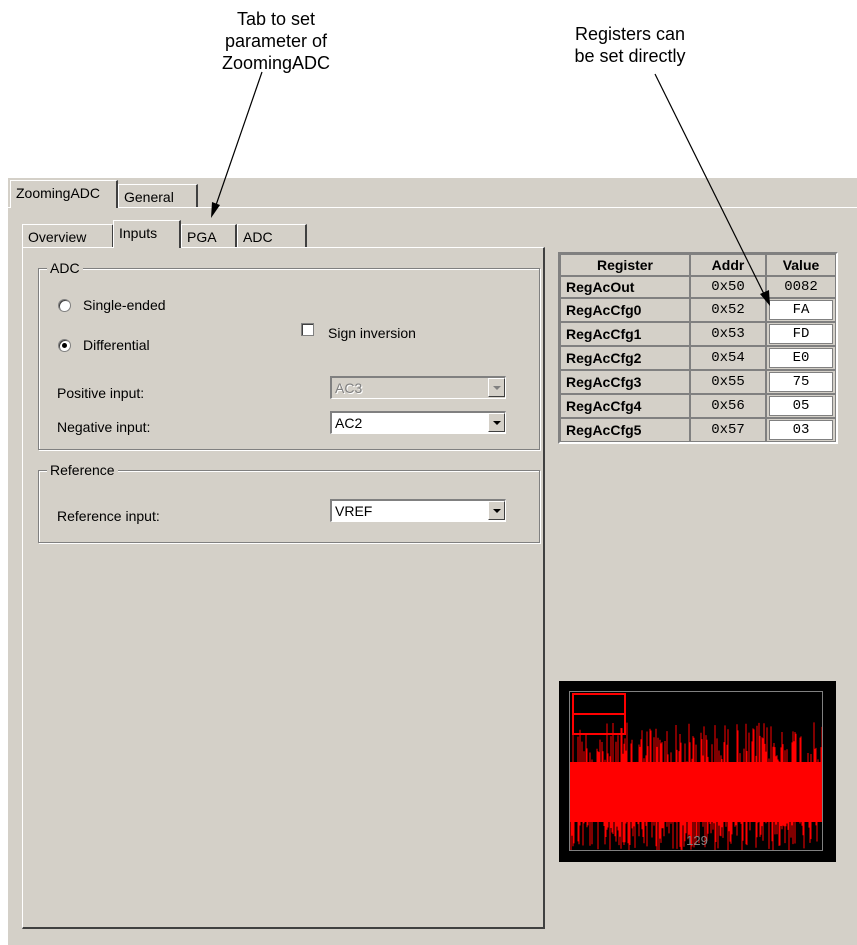 This screenshot has height=945, width=857. I want to click on register-value-cell: FA, so click(801, 310).